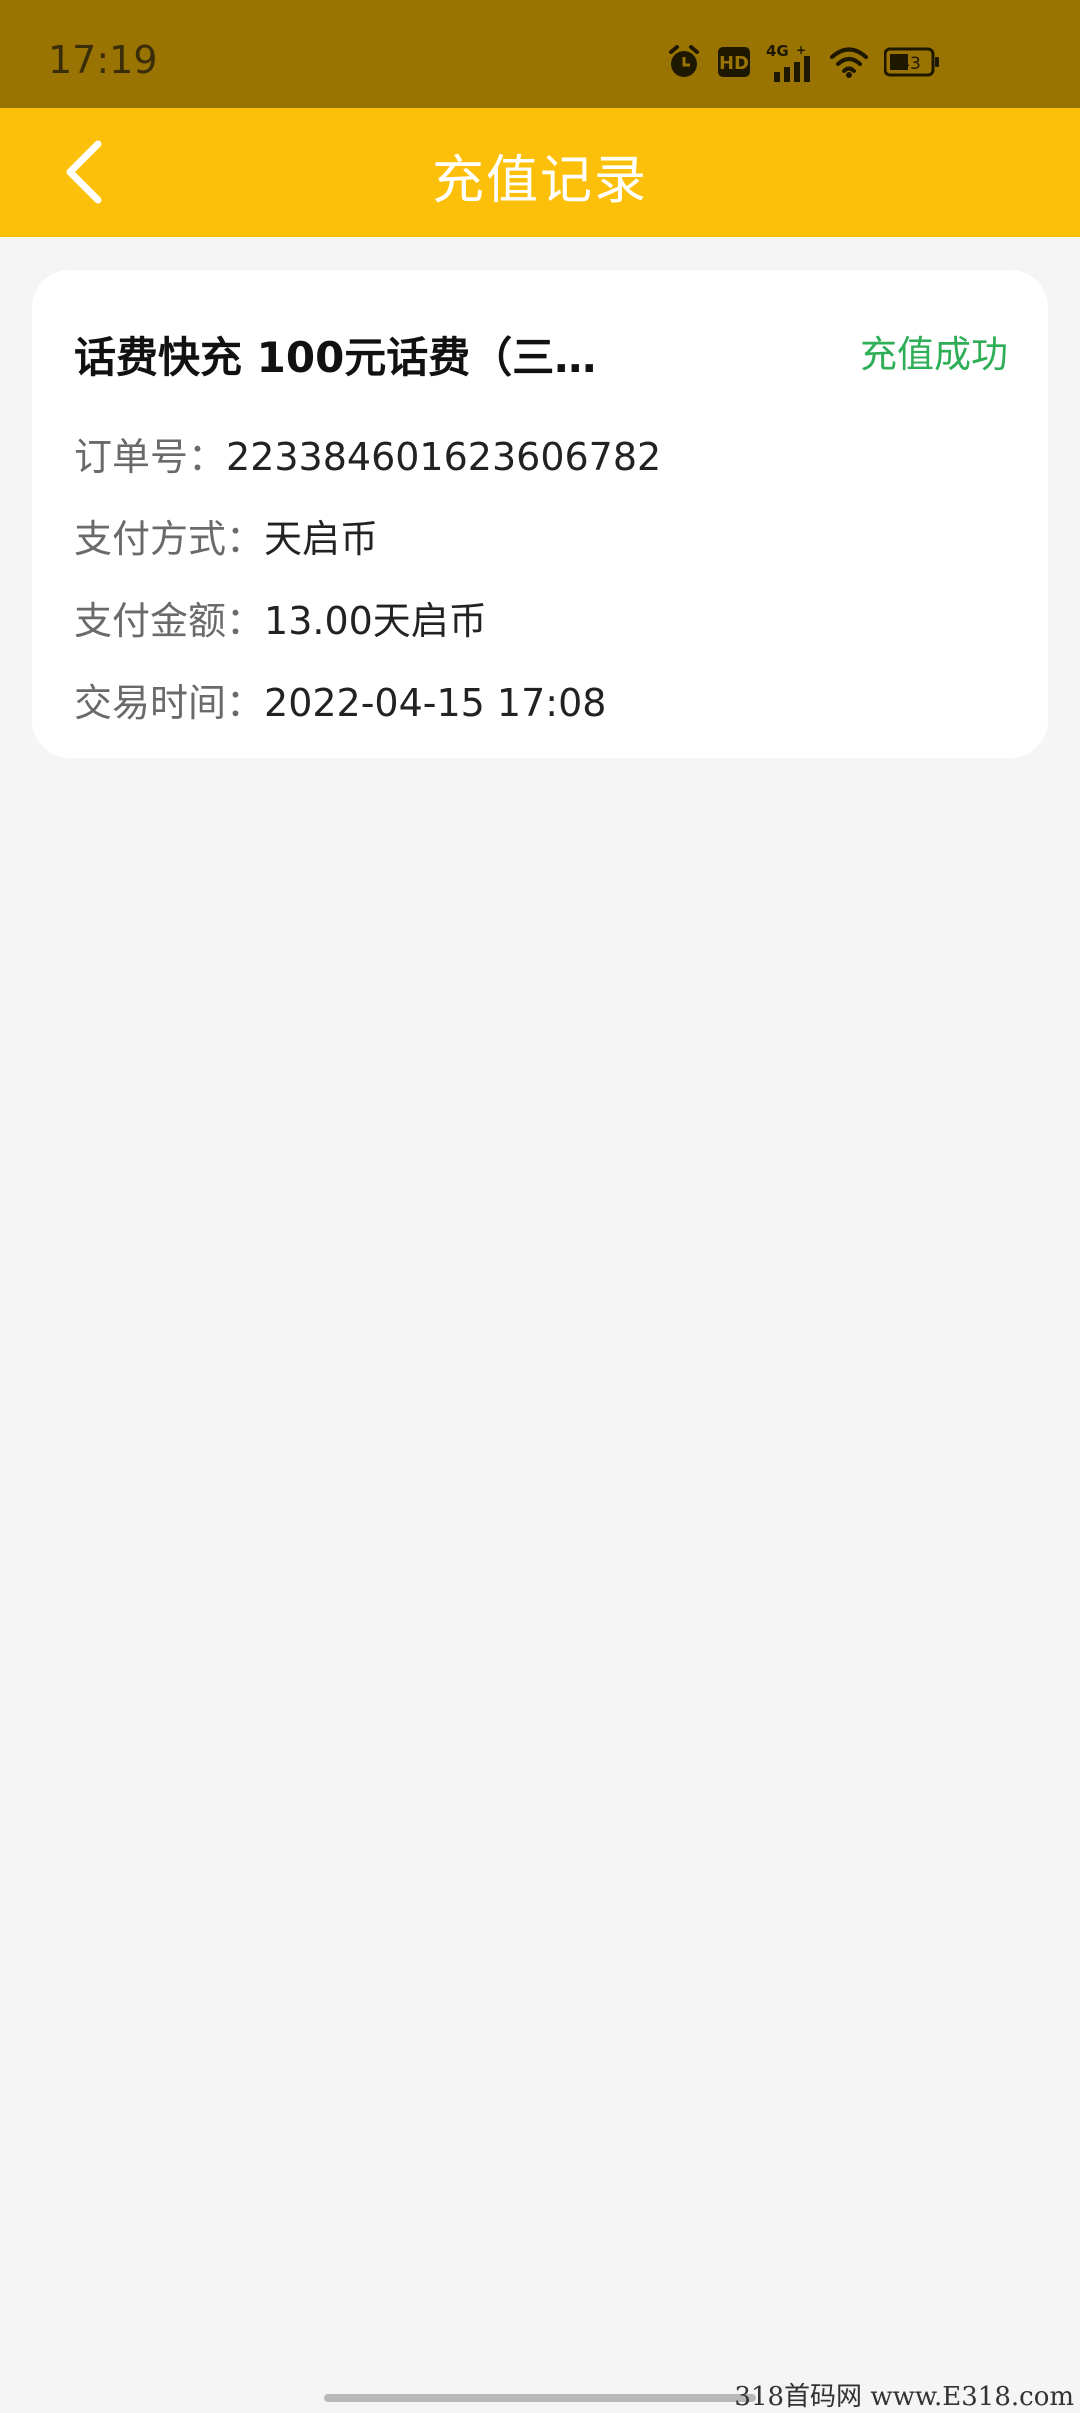  What do you see at coordinates (169, 703) in the screenshot?
I see `transaction-time-label: 交易时间：` at bounding box center [169, 703].